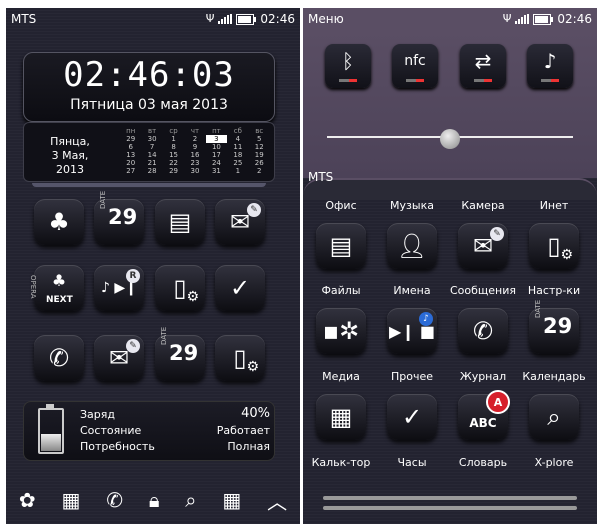 The width and height of the screenshot is (600, 528). What do you see at coordinates (412, 376) in the screenshot?
I see `app-label-other: Прочее` at bounding box center [412, 376].